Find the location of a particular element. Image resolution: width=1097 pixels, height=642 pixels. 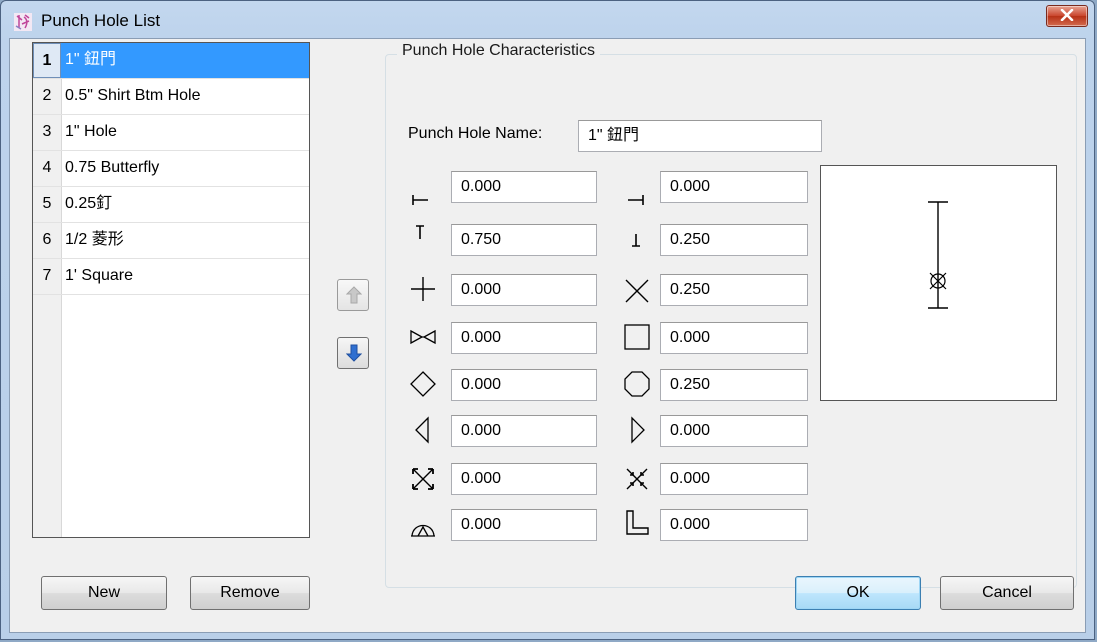

list-item: 6 1/2 菱形 is located at coordinates (171, 241).